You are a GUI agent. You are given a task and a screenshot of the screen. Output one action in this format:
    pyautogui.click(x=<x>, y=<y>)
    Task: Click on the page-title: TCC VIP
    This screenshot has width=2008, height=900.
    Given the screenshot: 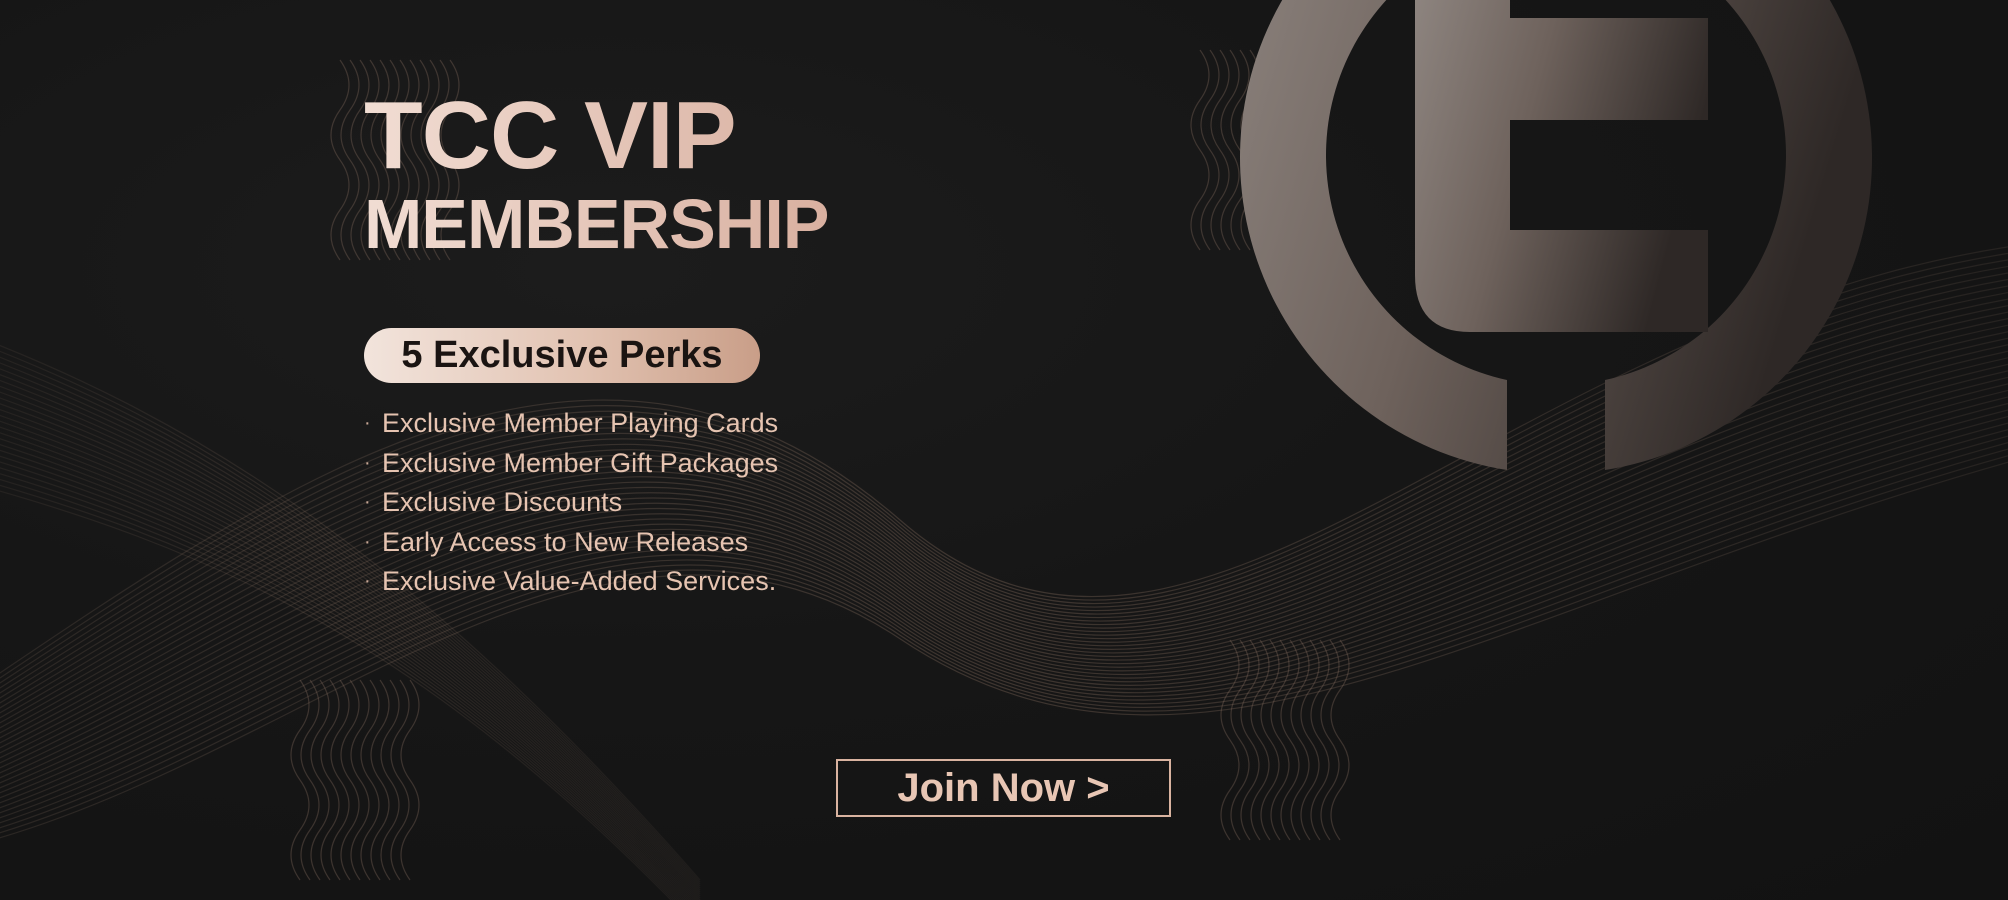 What is the action you would take?
    pyautogui.click(x=596, y=136)
    